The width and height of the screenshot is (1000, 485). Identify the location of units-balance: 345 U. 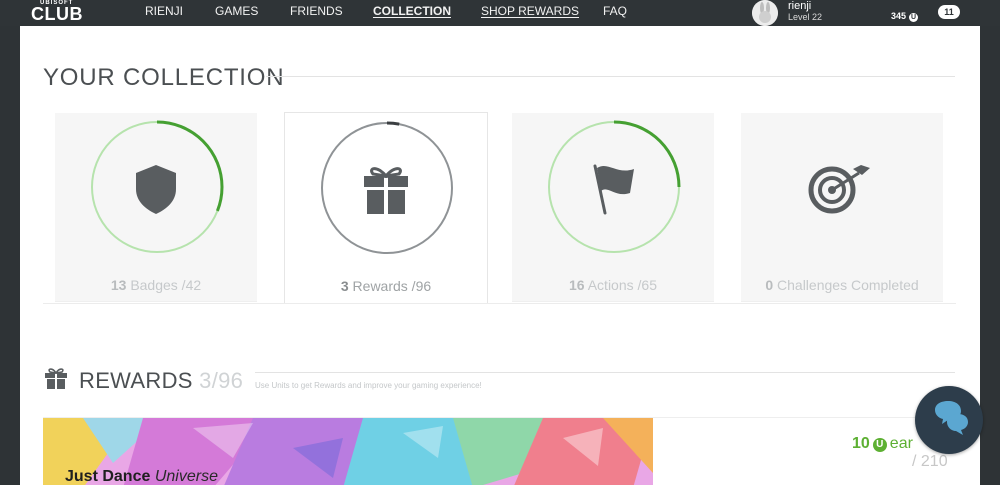
(905, 16).